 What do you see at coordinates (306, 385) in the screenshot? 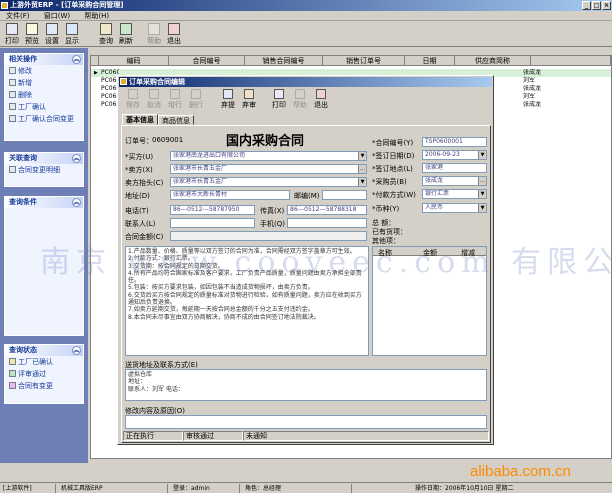
I see `delivery-textarea: 虚拟仓库 地址： 联系人：刘军 电话：` at bounding box center [306, 385].